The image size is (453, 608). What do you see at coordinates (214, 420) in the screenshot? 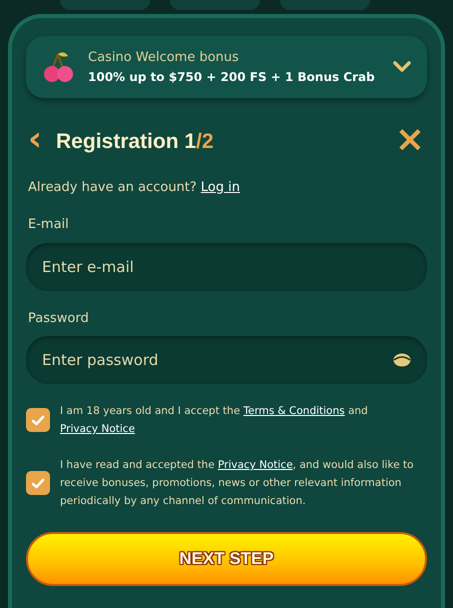
I see `consent-text: I am 18 years old and I accept the Terms & Conditions and Privacy Notice` at bounding box center [214, 420].